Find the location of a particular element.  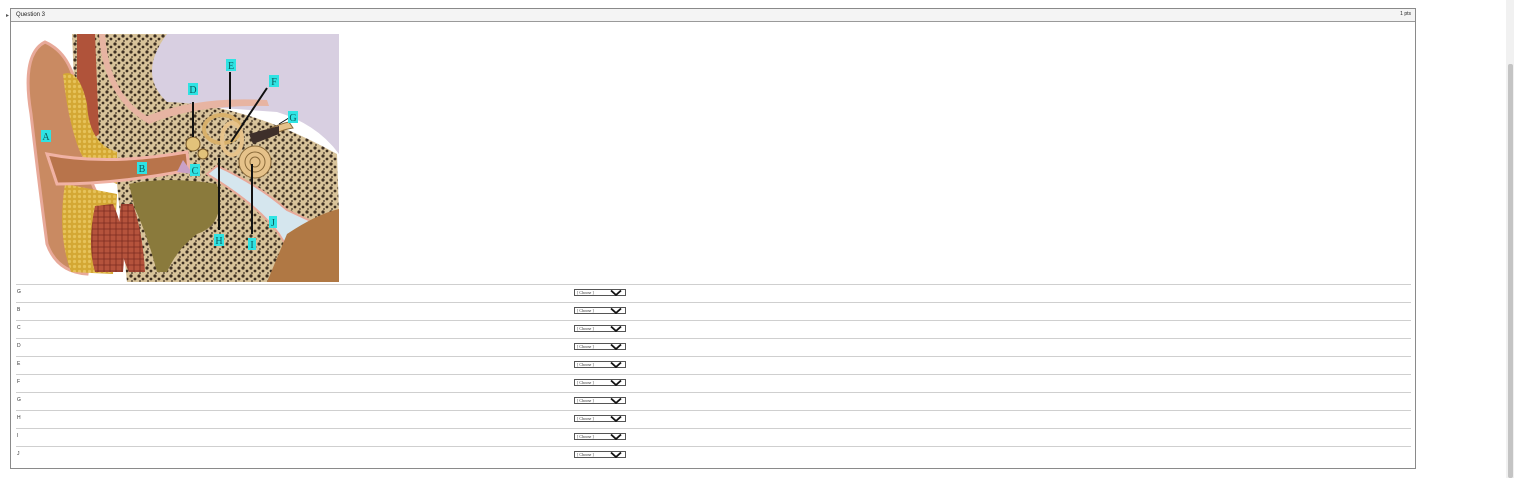

marker-d-label: D is located at coordinates (192, 90).